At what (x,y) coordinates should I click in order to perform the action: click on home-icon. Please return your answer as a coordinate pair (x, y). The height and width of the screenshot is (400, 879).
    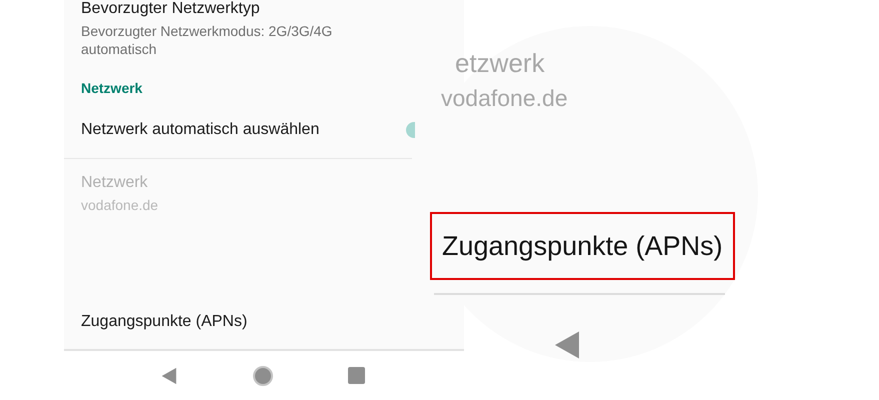
    Looking at the image, I should click on (263, 375).